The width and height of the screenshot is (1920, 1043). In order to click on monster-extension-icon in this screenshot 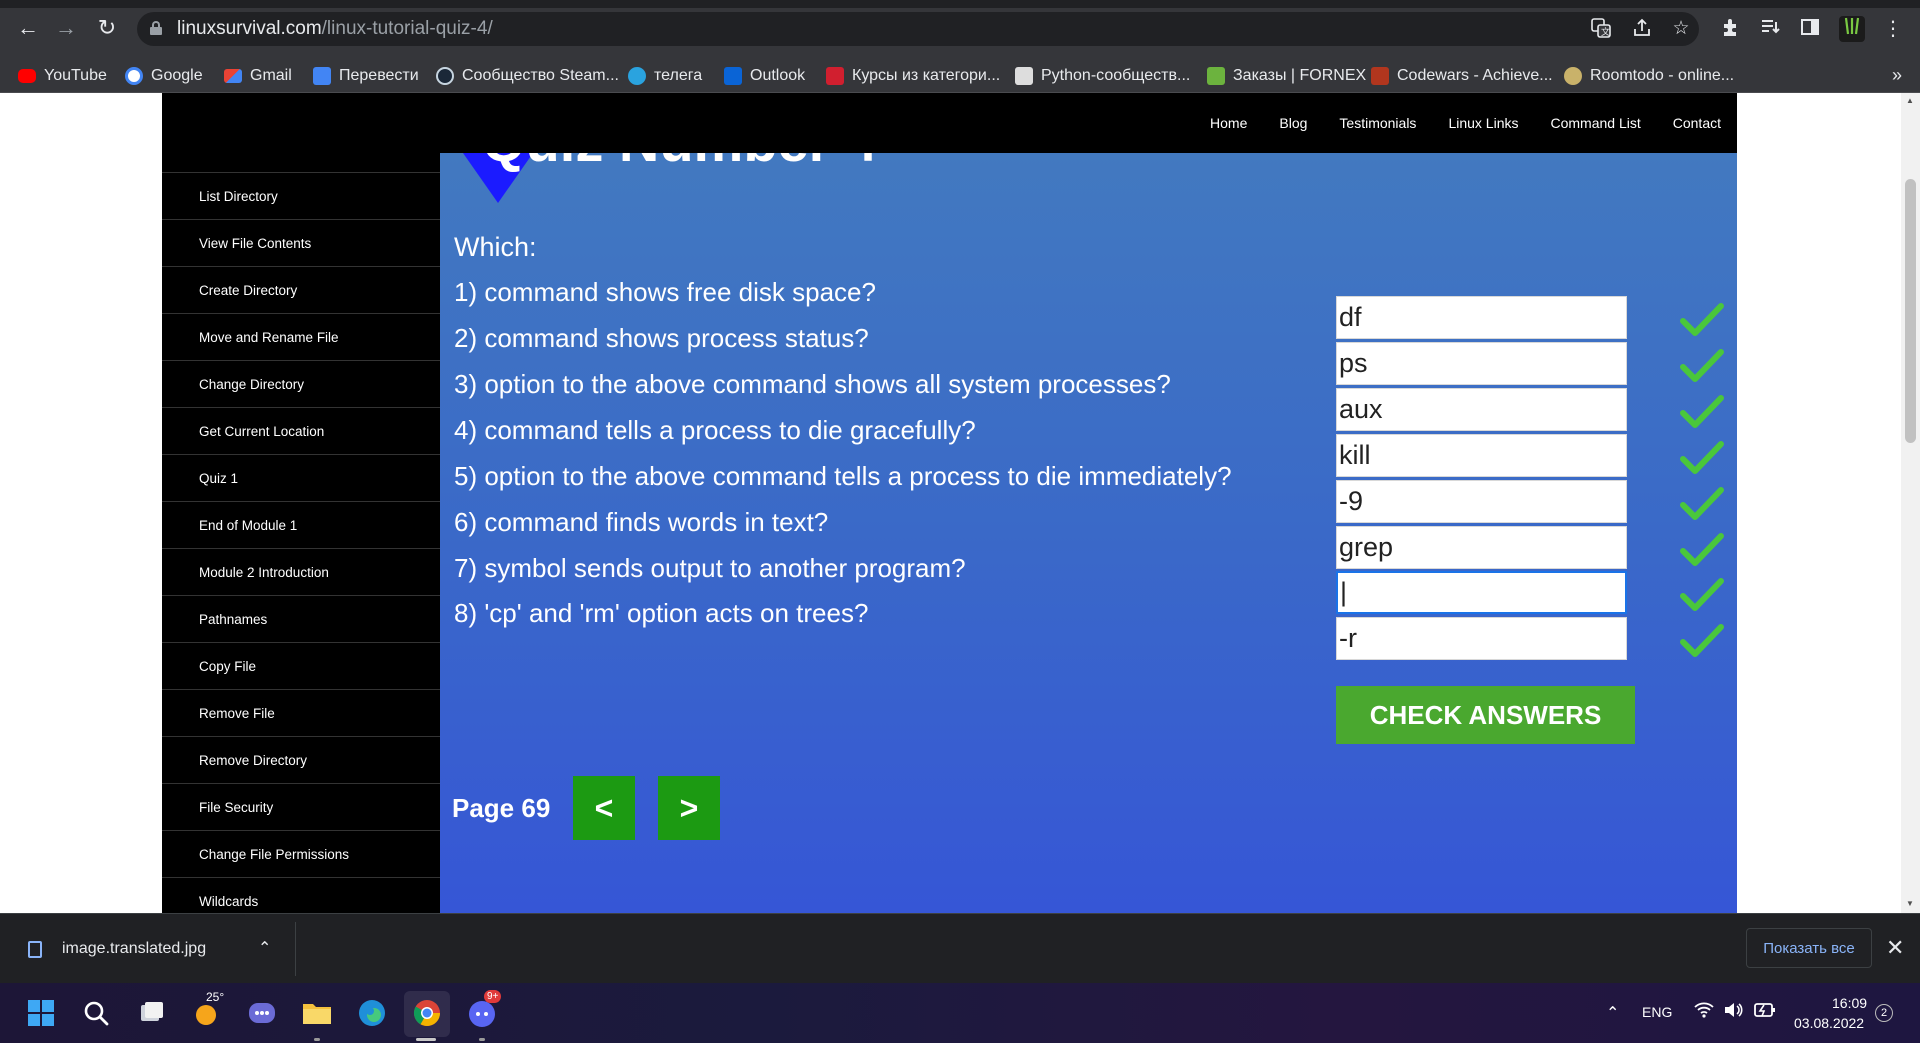, I will do `click(1852, 29)`.